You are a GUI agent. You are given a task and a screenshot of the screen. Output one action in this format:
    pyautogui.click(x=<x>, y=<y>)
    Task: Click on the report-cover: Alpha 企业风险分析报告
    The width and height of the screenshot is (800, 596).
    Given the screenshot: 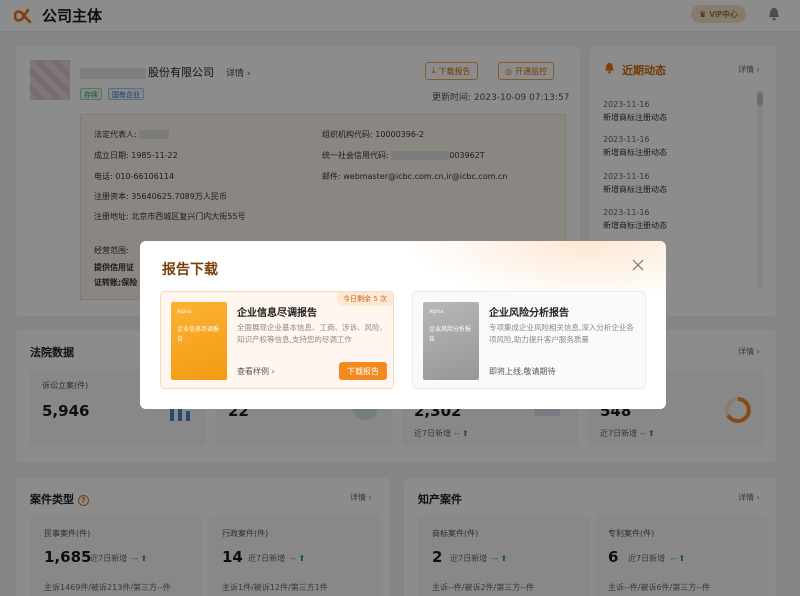 What is the action you would take?
    pyautogui.click(x=451, y=341)
    